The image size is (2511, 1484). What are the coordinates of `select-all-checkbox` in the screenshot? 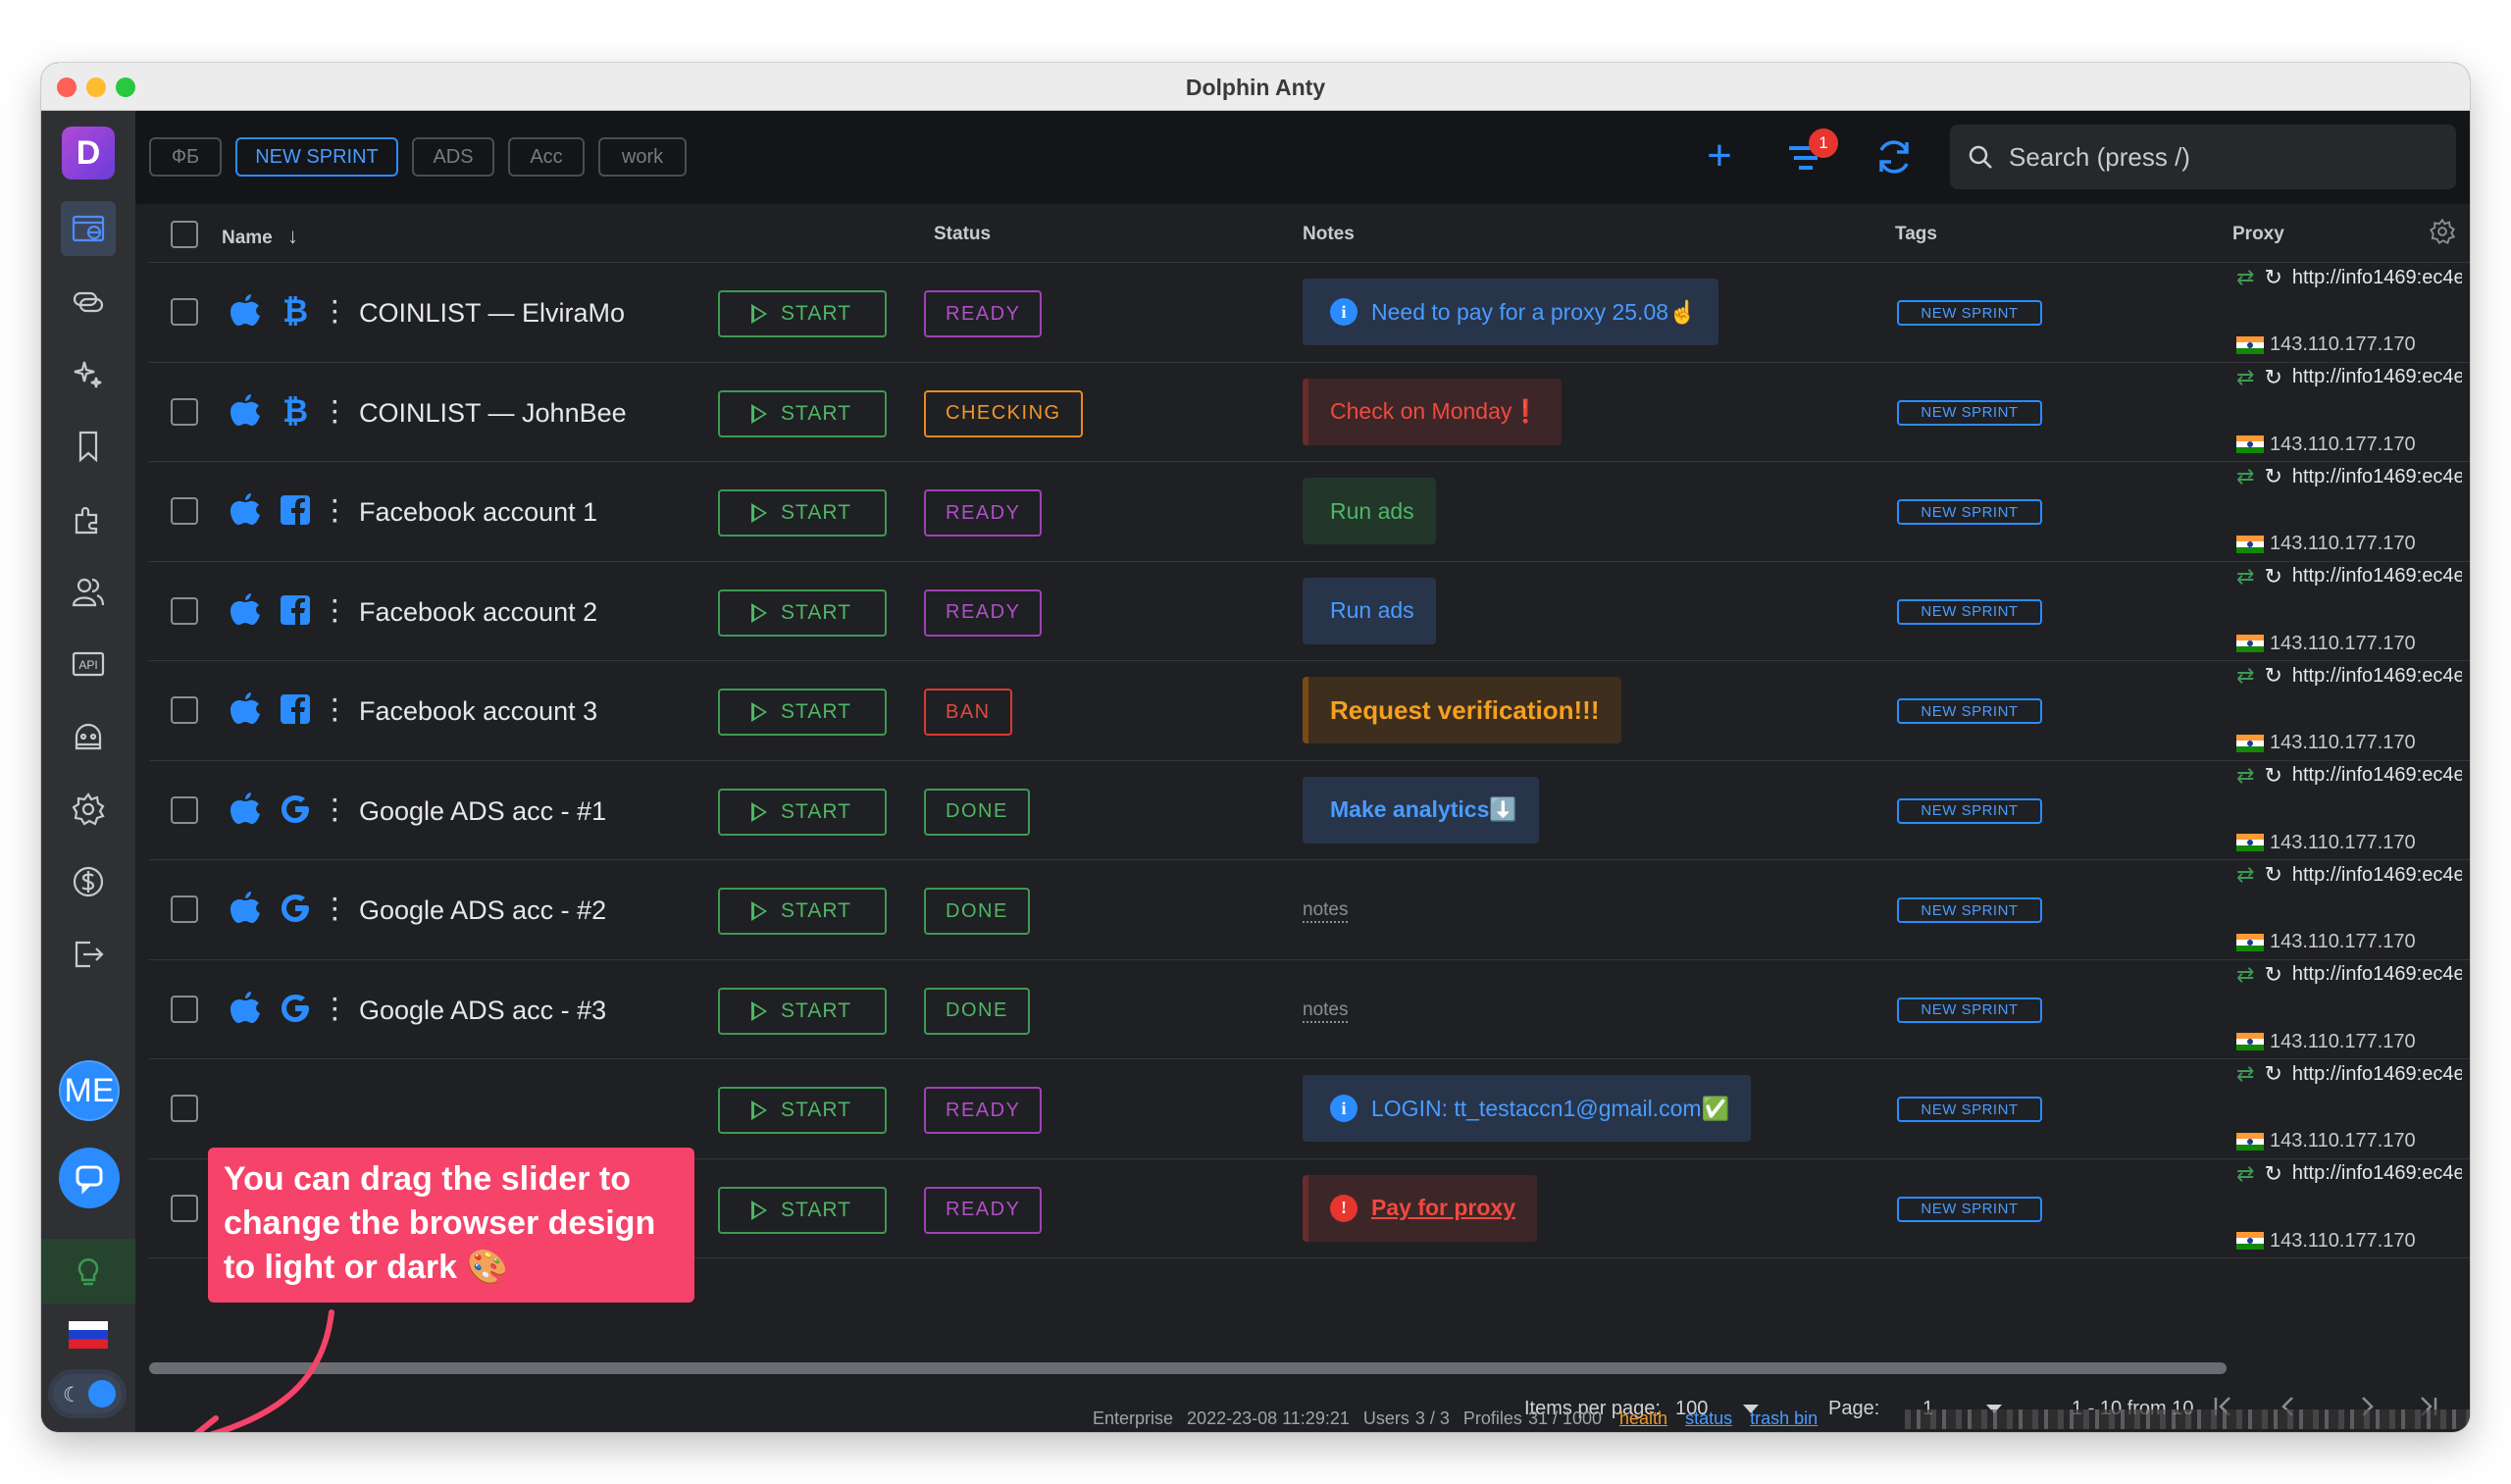 It's located at (184, 235).